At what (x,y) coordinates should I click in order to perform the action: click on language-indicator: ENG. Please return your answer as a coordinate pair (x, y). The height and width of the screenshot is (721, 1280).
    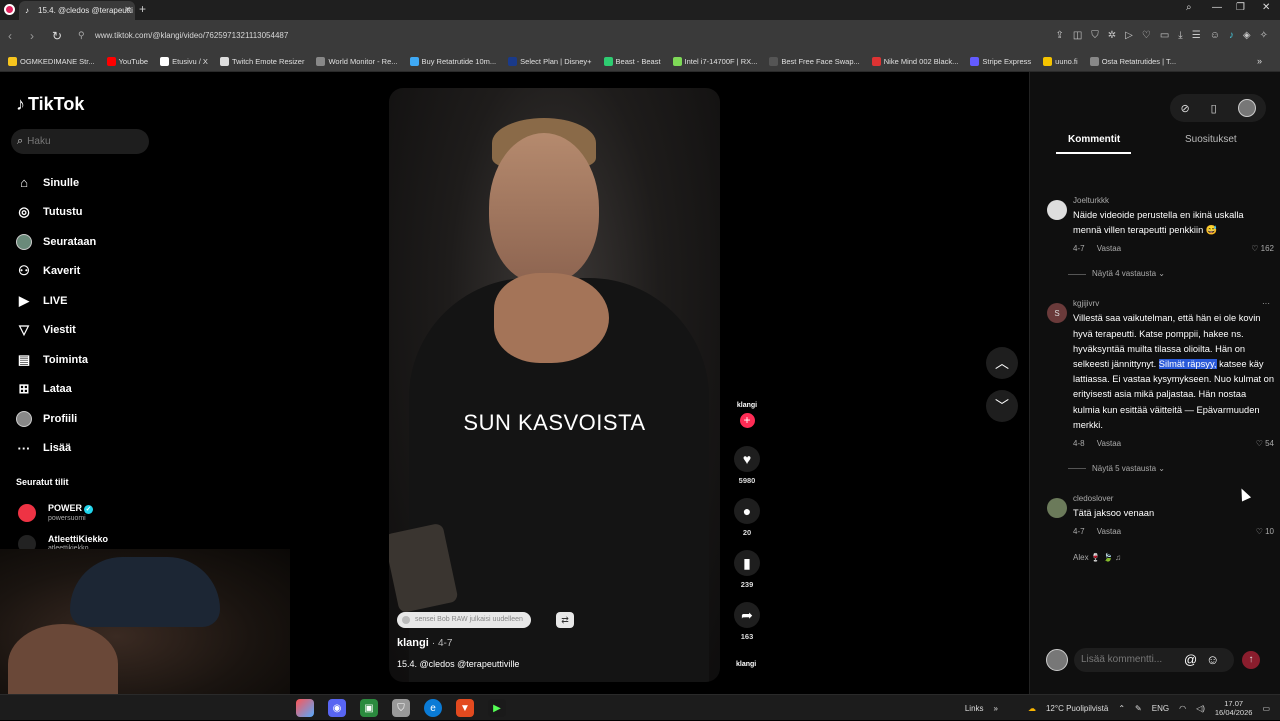
    Looking at the image, I should click on (1160, 708).